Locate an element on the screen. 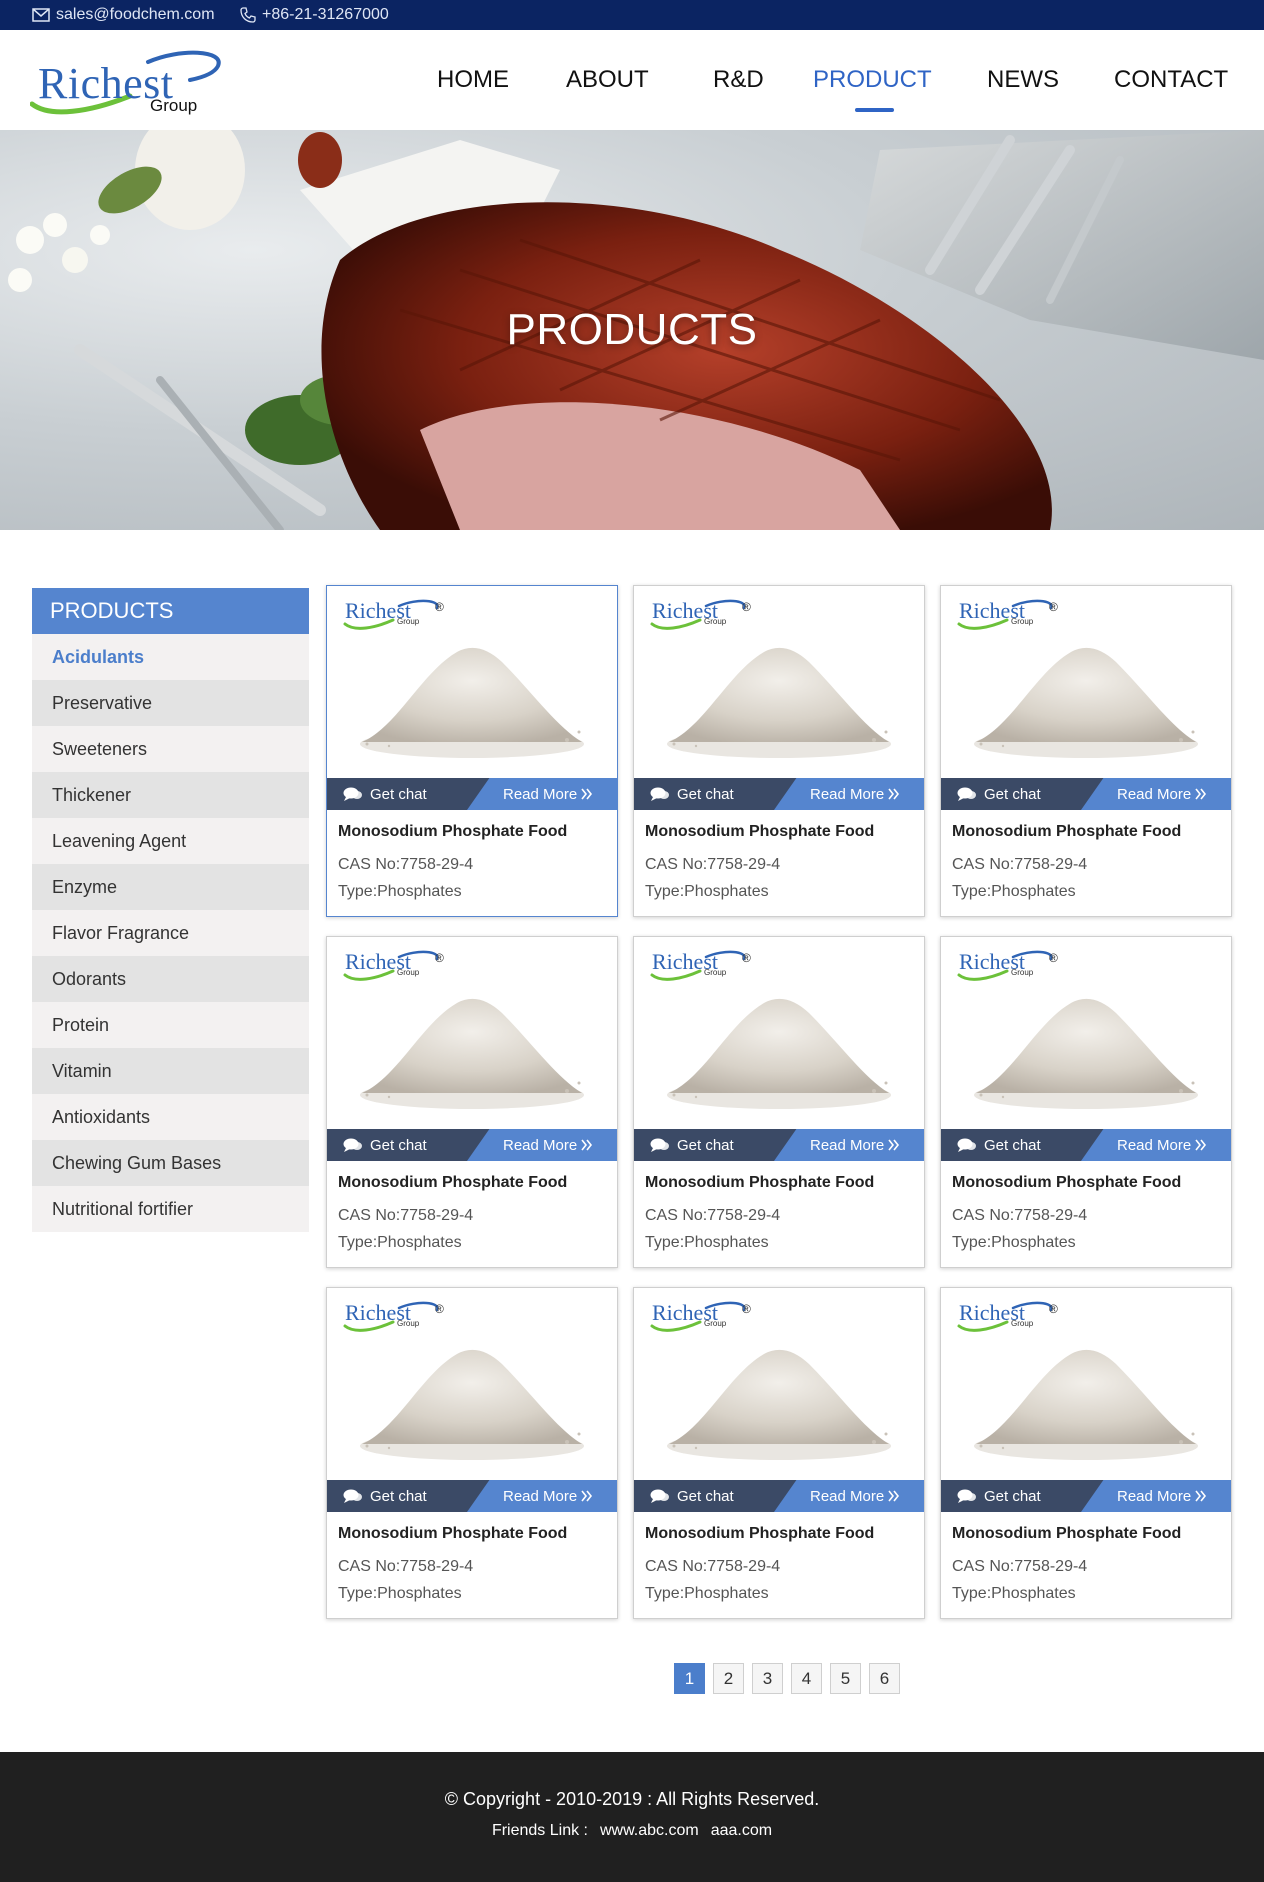 This screenshot has width=1264, height=1882. email-text: sales@foodchem.com is located at coordinates (135, 14).